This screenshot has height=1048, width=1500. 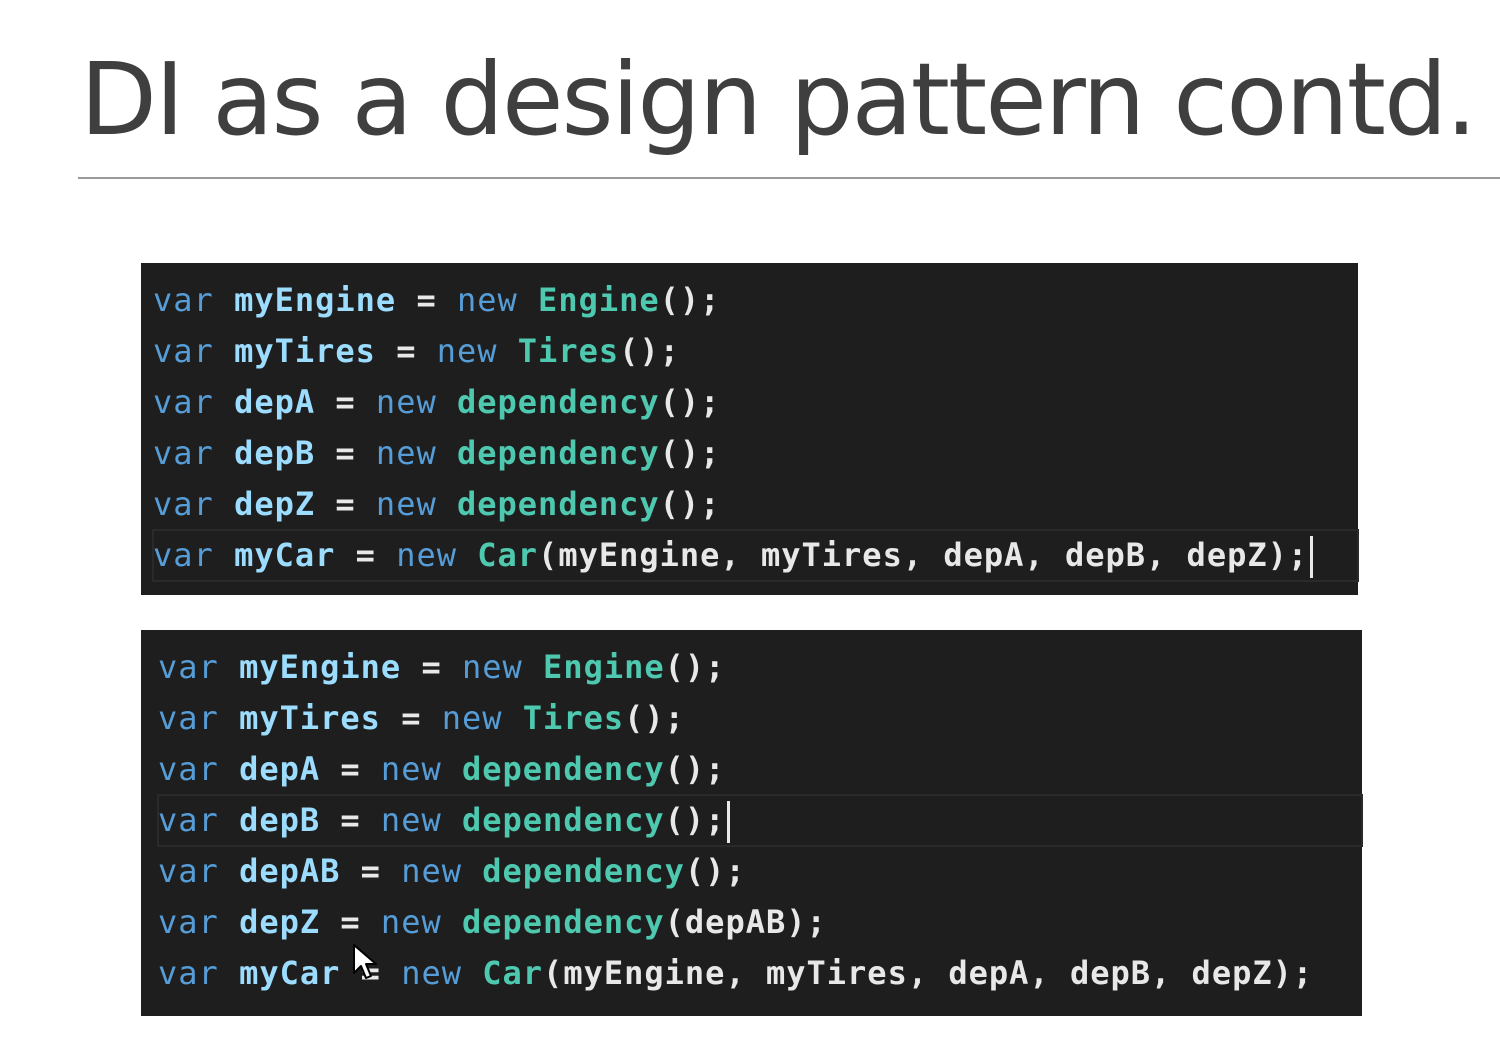 I want to click on code-line: var depAB = new dependency();, so click(x=760, y=871).